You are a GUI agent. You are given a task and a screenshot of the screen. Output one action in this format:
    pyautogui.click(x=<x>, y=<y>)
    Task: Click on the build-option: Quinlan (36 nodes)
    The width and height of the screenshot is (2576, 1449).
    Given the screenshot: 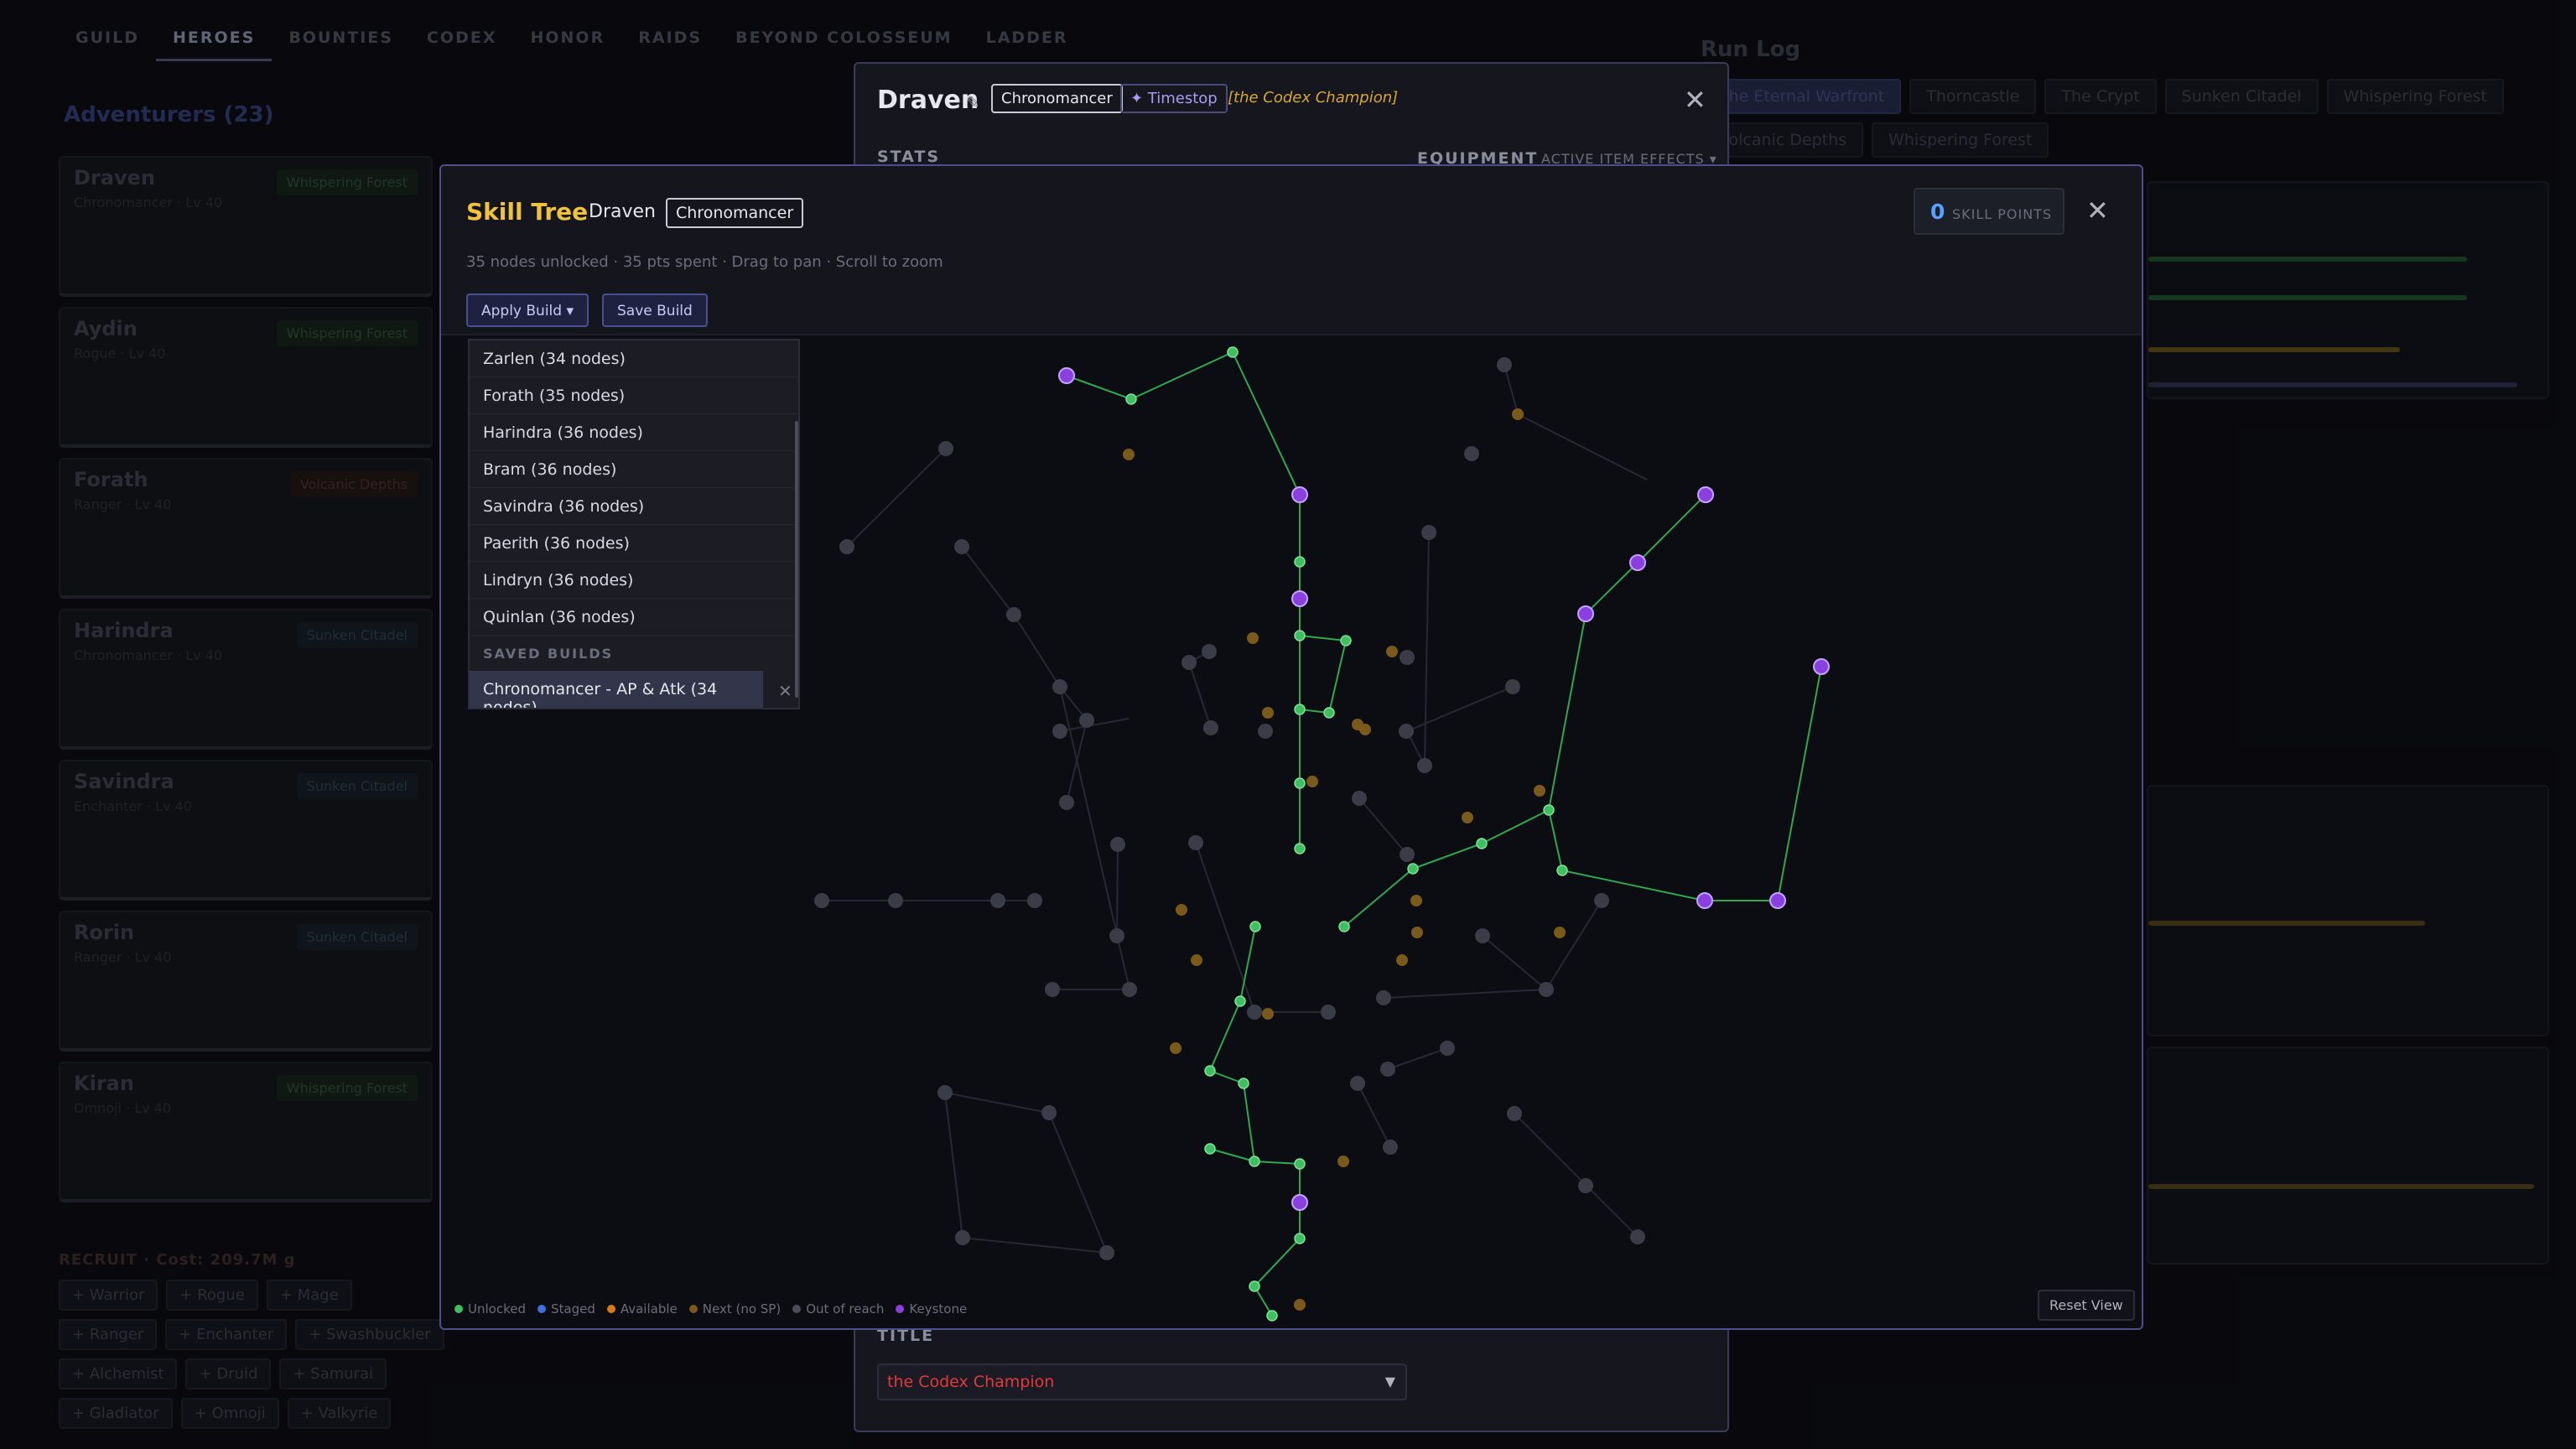 What is the action you would take?
    pyautogui.click(x=634, y=617)
    